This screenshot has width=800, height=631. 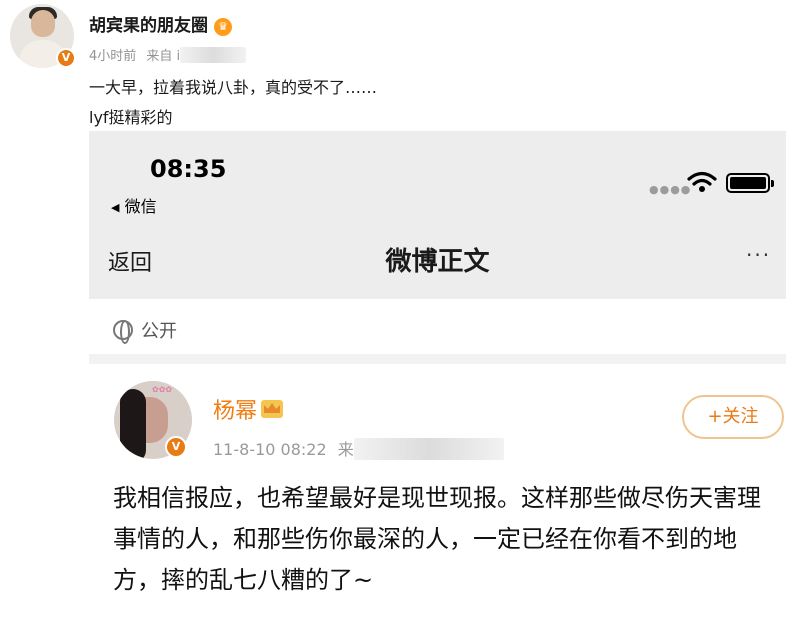 What do you see at coordinates (43, 23) in the screenshot?
I see `avatar-face` at bounding box center [43, 23].